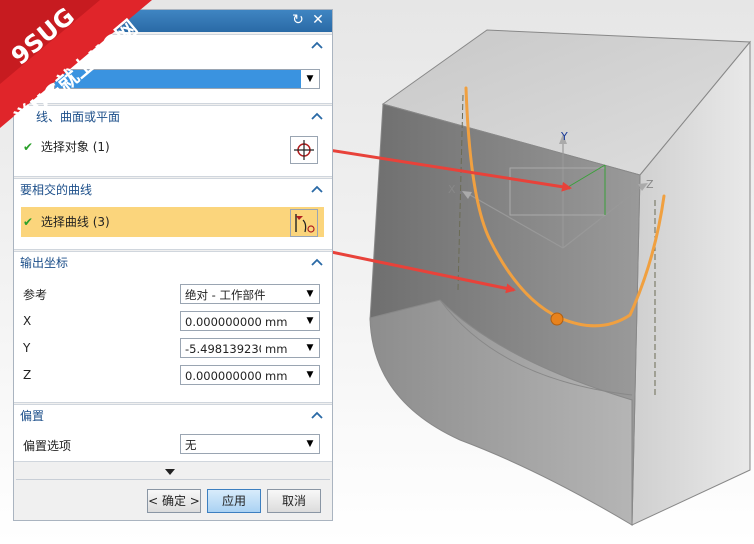  Describe the element at coordinates (173, 46) in the screenshot. I see `section-type-header` at that location.